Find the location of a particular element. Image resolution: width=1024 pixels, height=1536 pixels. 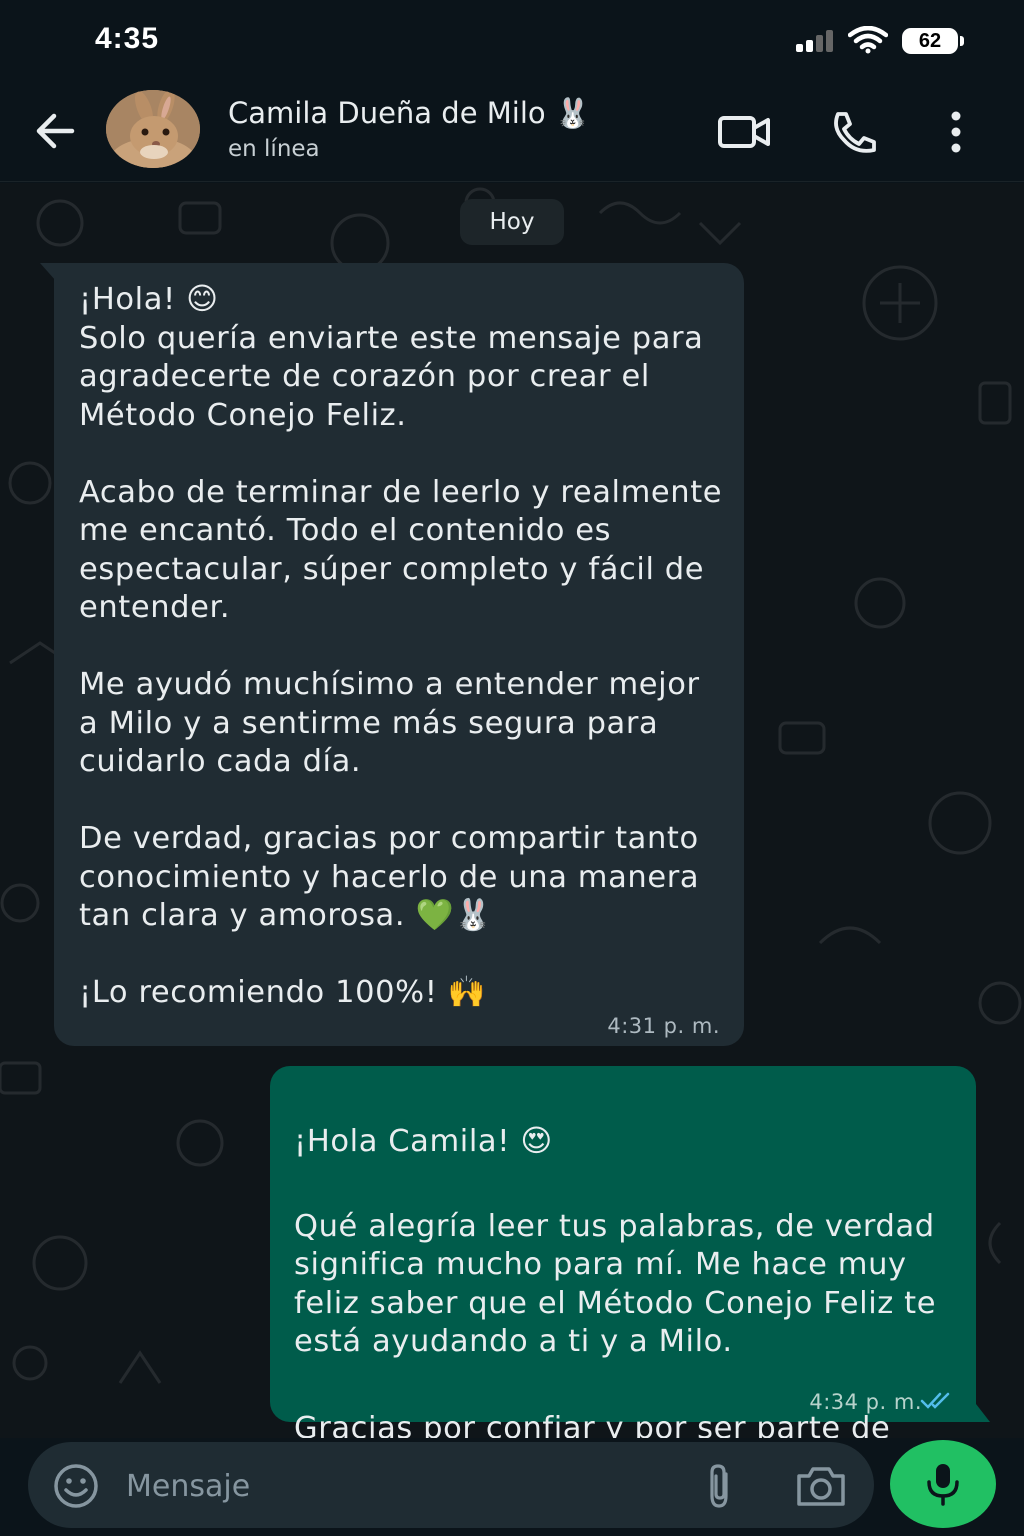

outgoing-greeting: ¡Hola Camila! 😍 is located at coordinates (423, 1141).